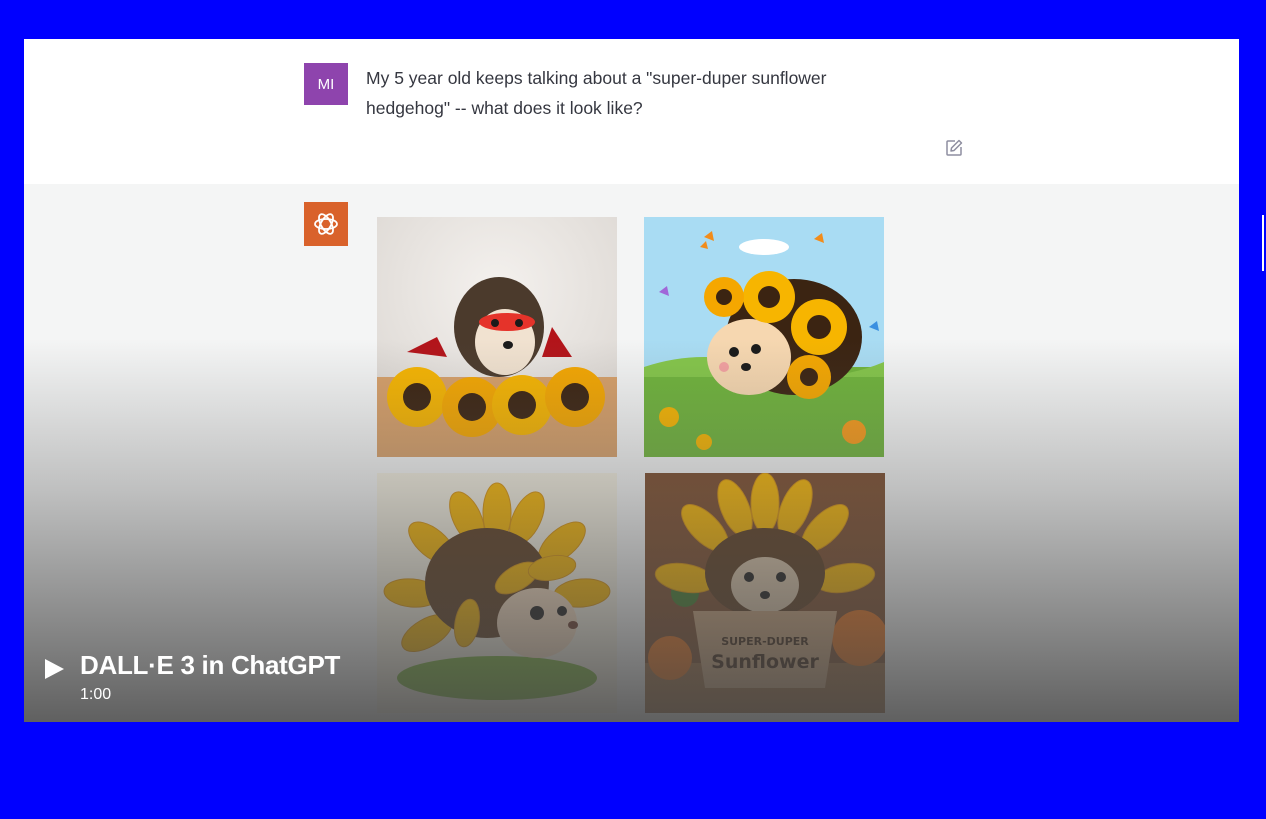 The image size is (1266, 819). I want to click on edit-icon, so click(954, 148).